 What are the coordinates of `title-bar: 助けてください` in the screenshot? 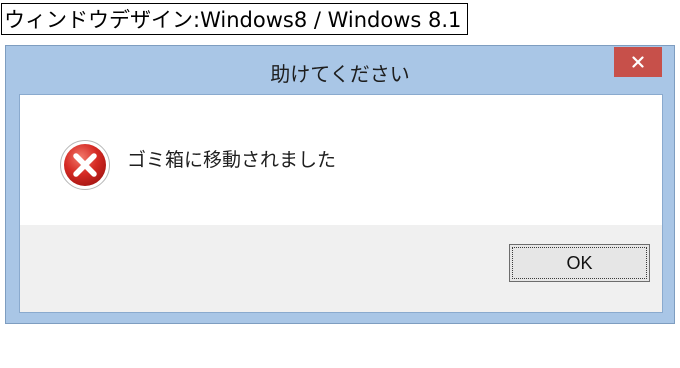 It's located at (340, 70).